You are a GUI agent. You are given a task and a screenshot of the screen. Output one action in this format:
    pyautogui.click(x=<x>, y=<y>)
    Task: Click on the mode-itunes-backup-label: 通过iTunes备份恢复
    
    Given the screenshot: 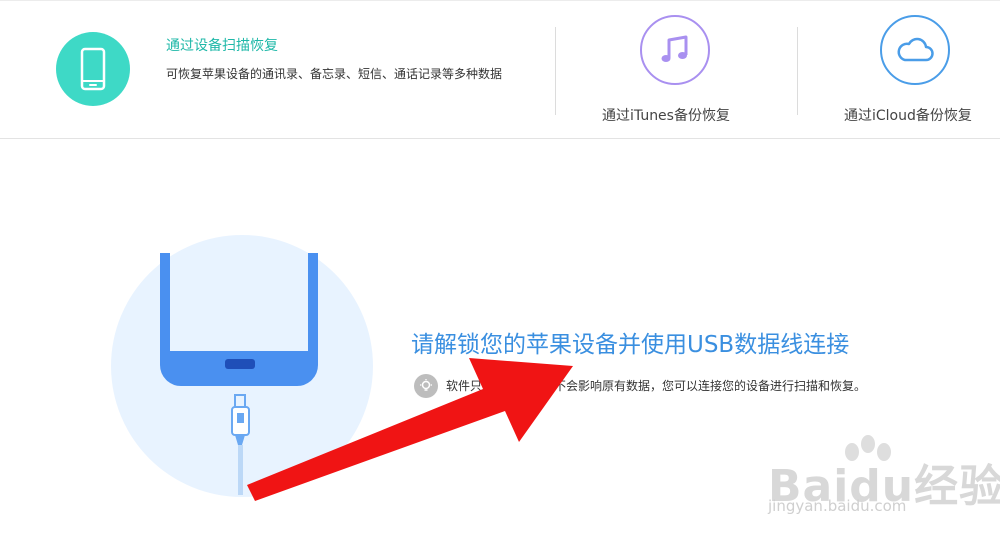 What is the action you would take?
    pyautogui.click(x=666, y=116)
    